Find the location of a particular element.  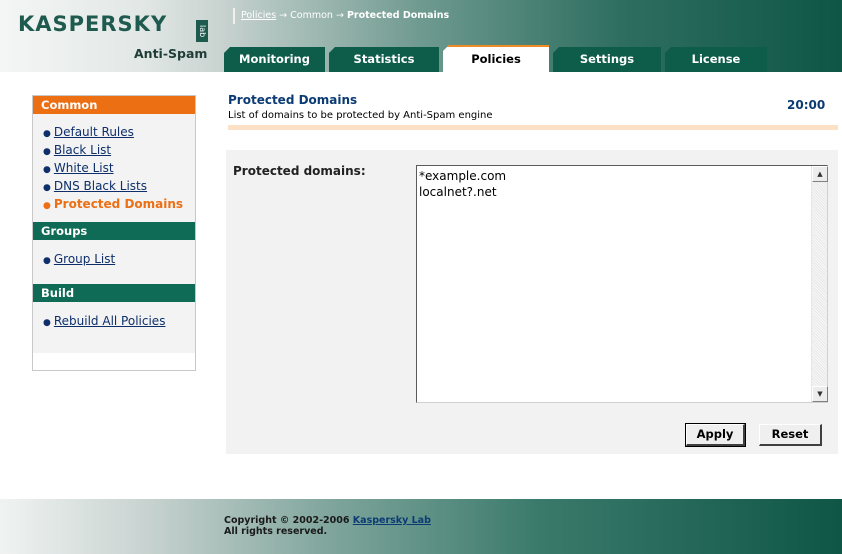

scroll-up-icon: ▲ is located at coordinates (820, 174).